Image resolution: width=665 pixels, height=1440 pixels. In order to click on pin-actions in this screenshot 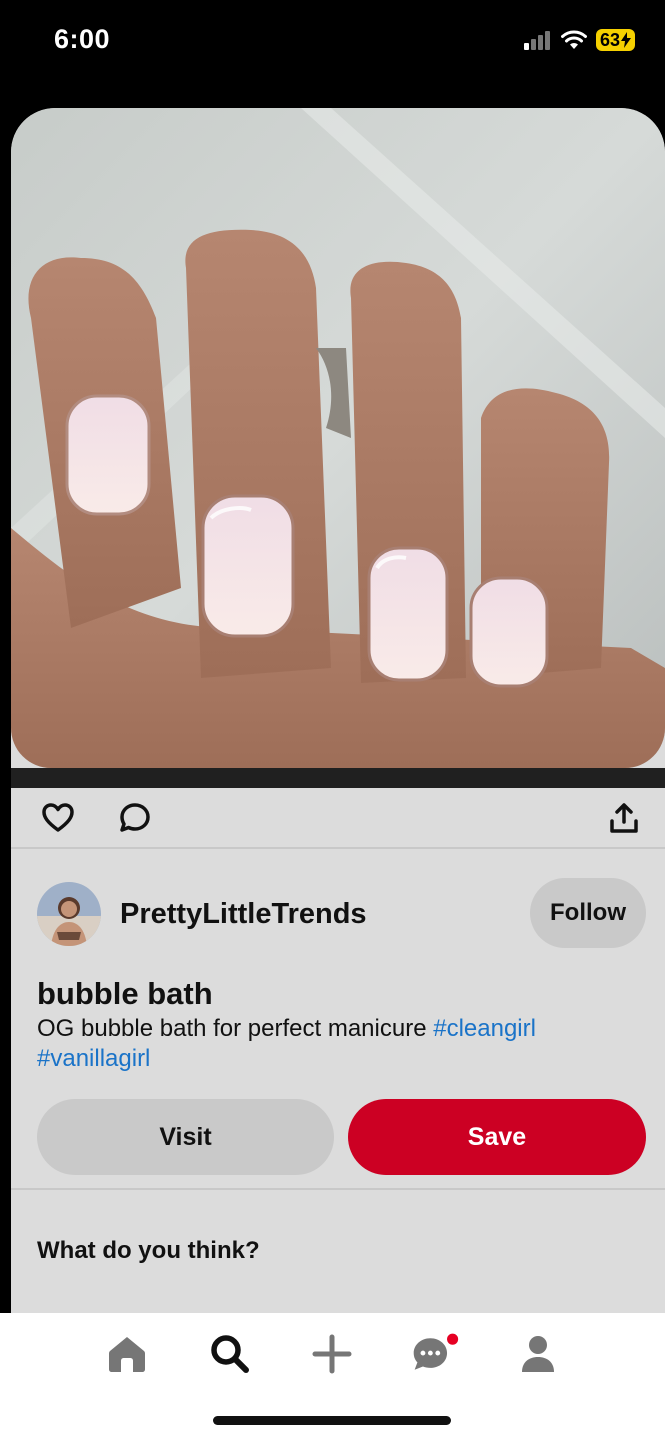, I will do `click(338, 819)`.